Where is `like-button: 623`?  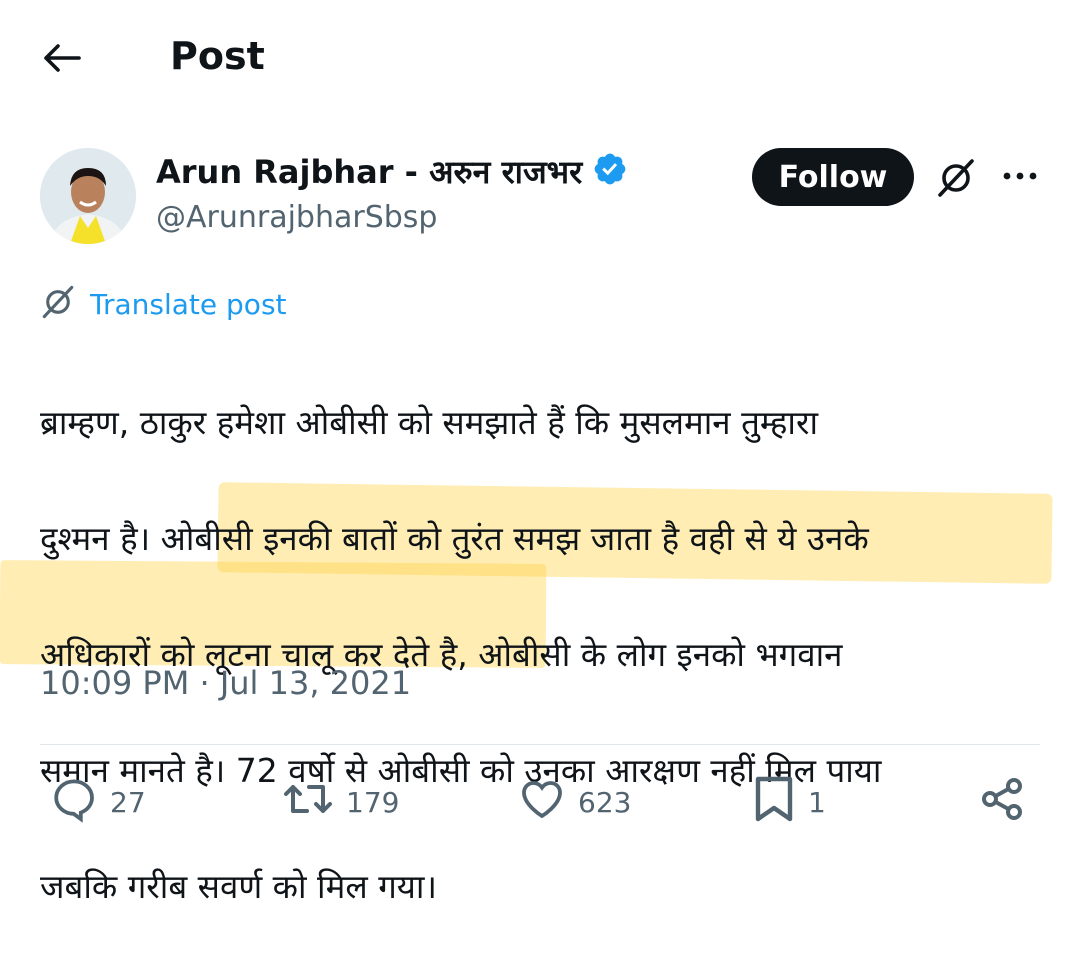
like-button: 623 is located at coordinates (574, 802).